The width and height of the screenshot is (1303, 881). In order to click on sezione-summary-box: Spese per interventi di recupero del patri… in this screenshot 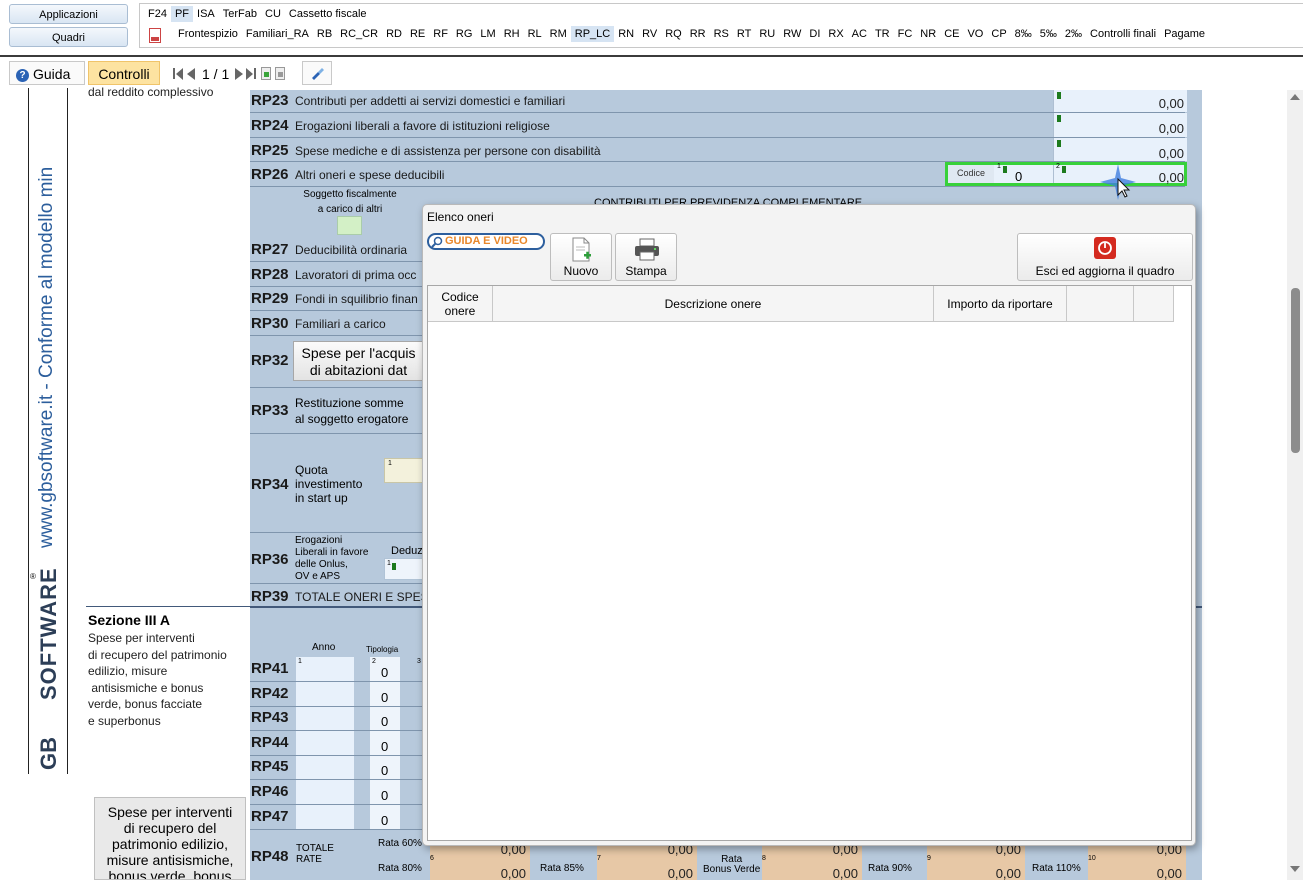, I will do `click(170, 838)`.